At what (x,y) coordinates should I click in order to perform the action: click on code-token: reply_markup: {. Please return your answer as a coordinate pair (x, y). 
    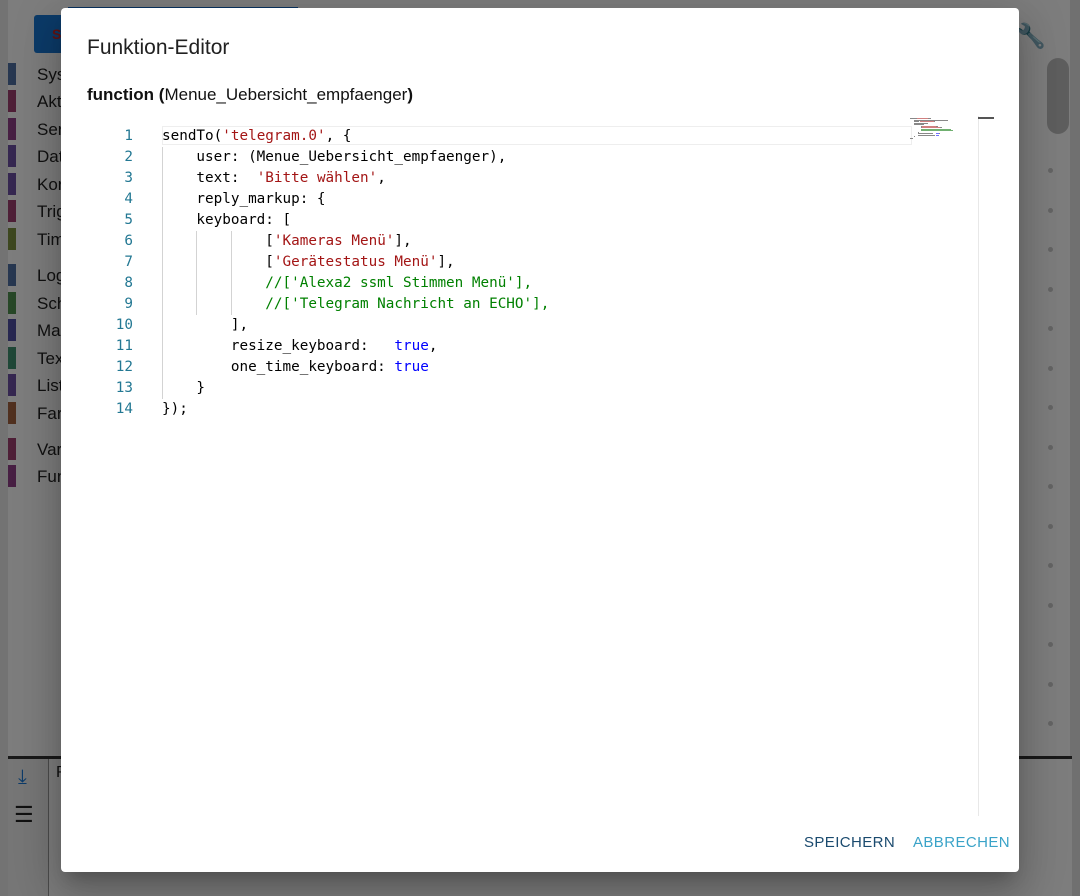
    Looking at the image, I should click on (244, 199).